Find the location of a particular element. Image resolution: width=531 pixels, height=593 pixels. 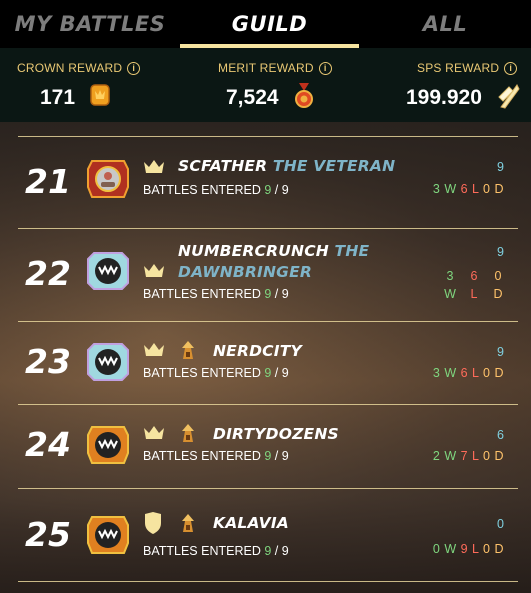

crown-reward-label: CROWN REWARD is located at coordinates (70, 68).